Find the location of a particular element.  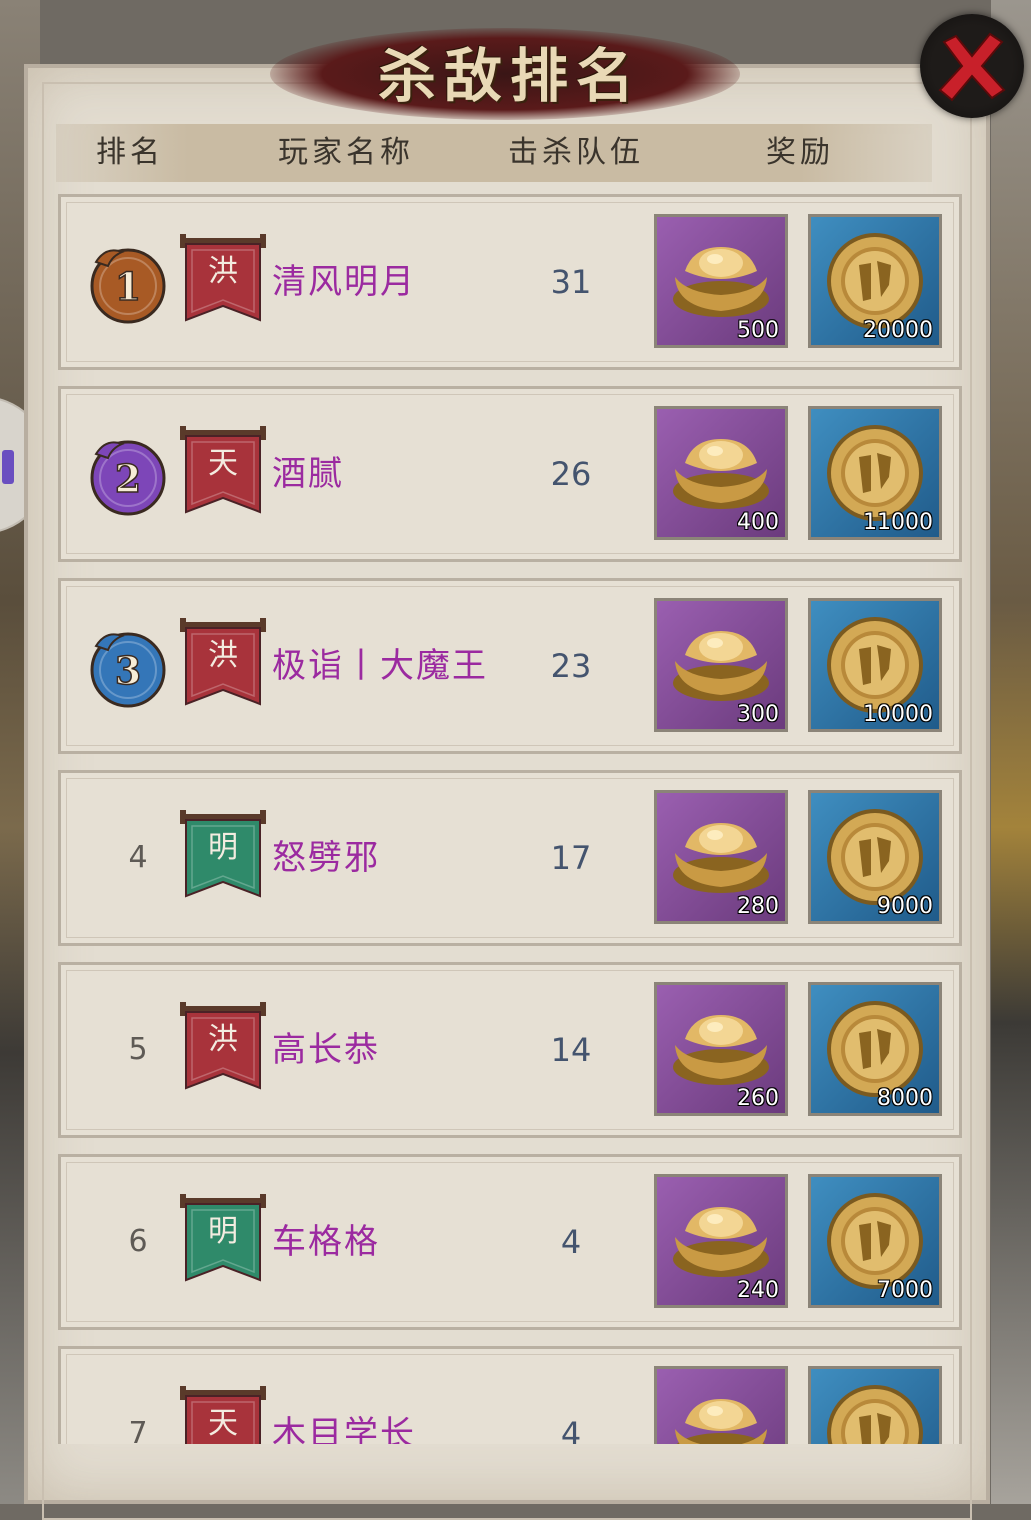

reward-ingot-slot is located at coordinates (721, 1405).